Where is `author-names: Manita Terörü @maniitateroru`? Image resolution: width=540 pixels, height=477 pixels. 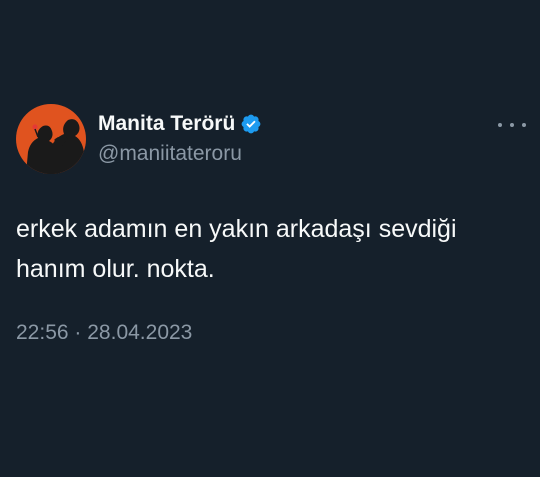
author-names: Manita Terörü @maniitateroru is located at coordinates (180, 139).